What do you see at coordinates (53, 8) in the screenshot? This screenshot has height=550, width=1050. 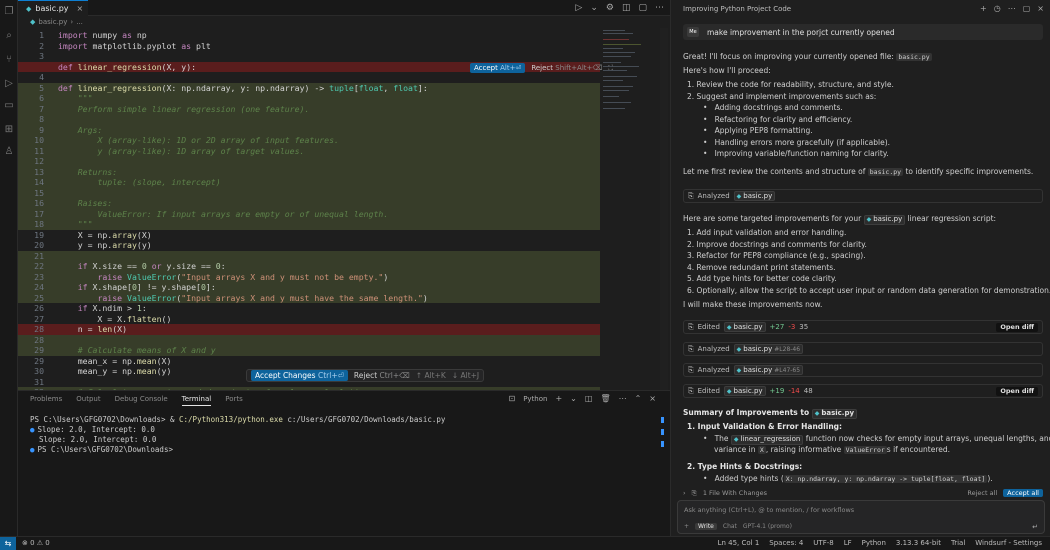 I see `tab-basic-py: ◆ basic.py ×` at bounding box center [53, 8].